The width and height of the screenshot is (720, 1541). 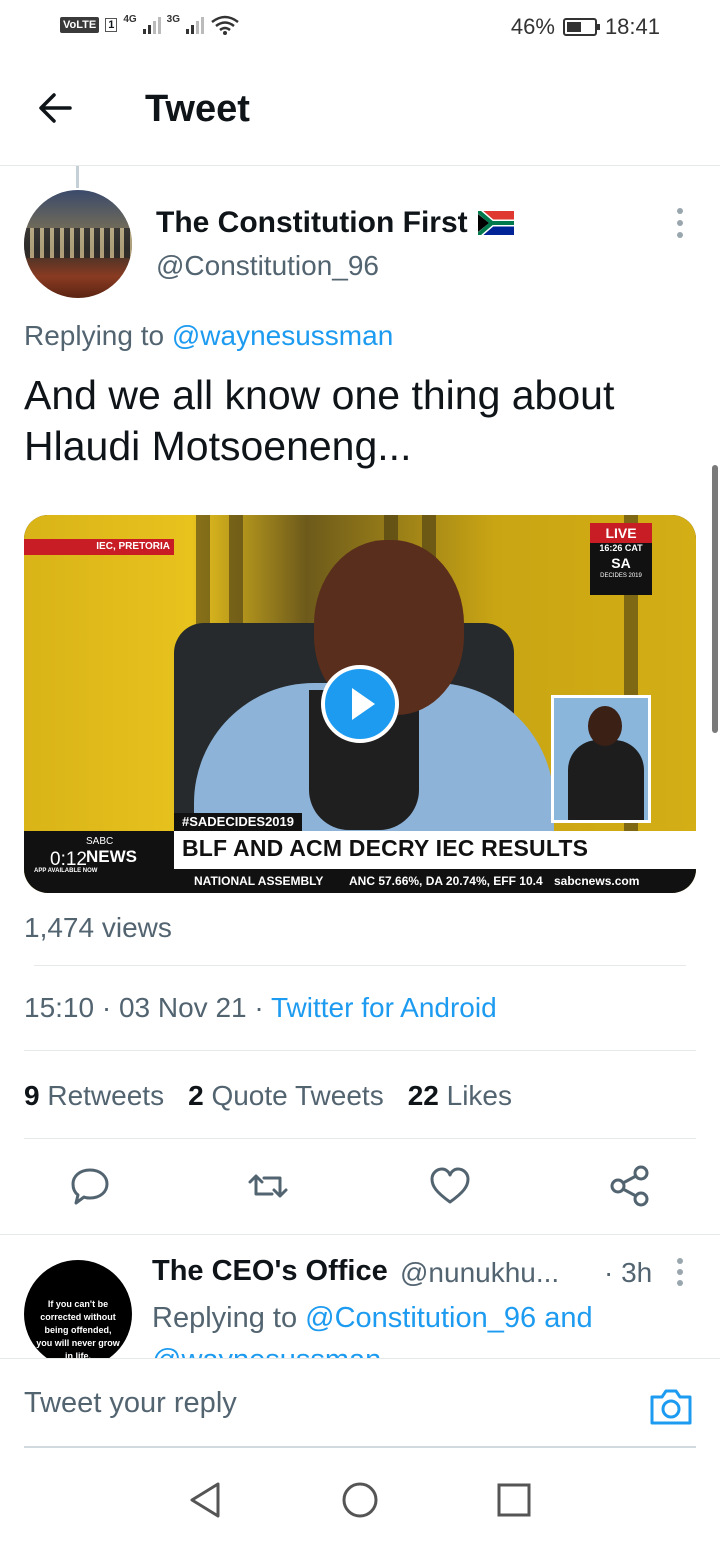 What do you see at coordinates (90, 1186) in the screenshot?
I see `reply-icon` at bounding box center [90, 1186].